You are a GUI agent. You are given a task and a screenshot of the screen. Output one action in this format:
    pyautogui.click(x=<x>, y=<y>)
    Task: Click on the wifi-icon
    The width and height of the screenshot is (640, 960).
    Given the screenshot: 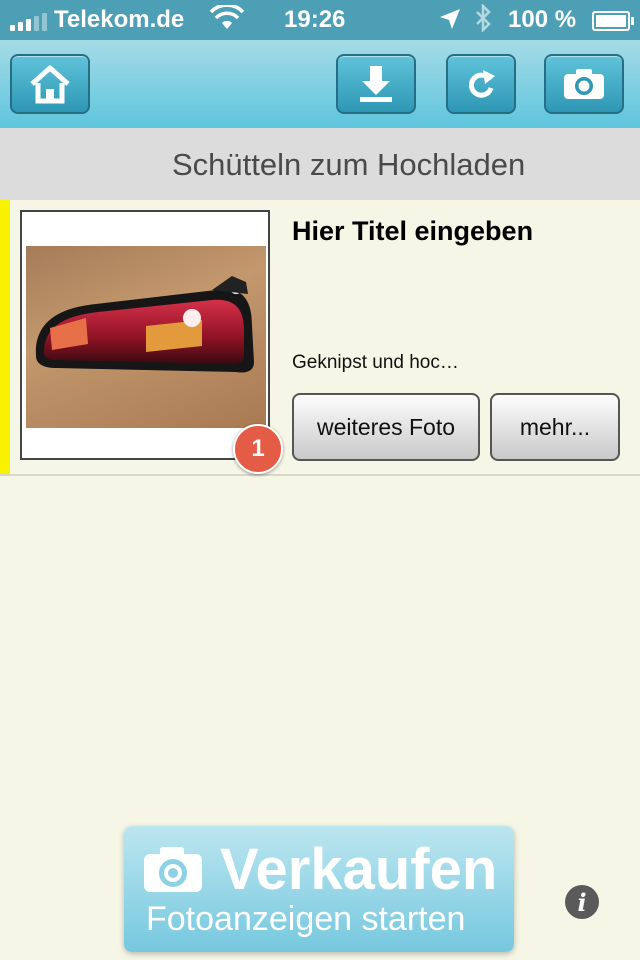 What is the action you would take?
    pyautogui.click(x=227, y=20)
    